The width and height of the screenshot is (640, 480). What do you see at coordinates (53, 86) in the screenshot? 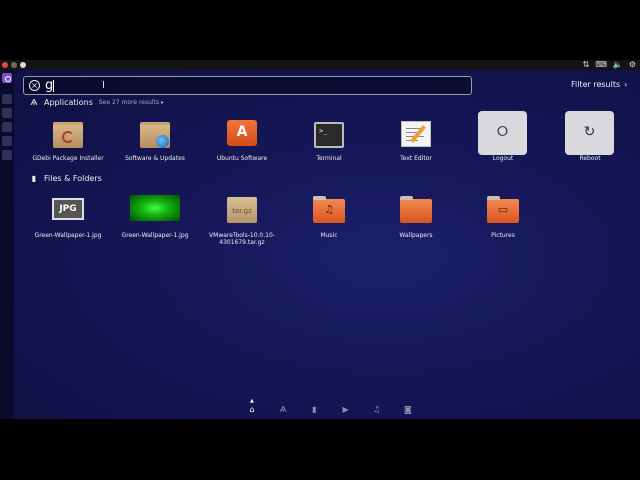
I see `text-caret` at bounding box center [53, 86].